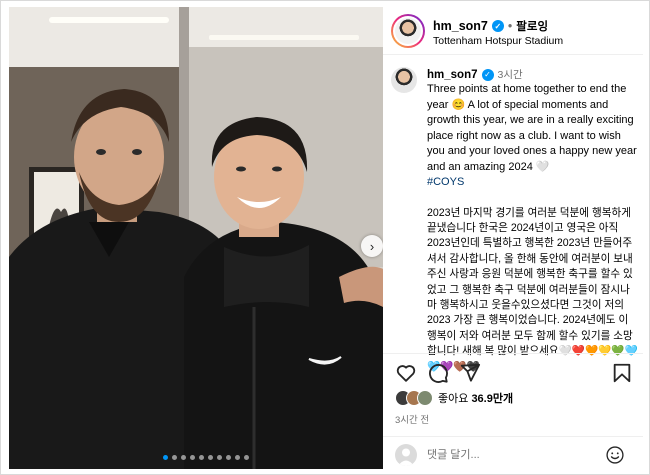  What do you see at coordinates (490, 26) in the screenshot?
I see `header-user: hm_son7 ✓ • 팔로잉` at bounding box center [490, 26].